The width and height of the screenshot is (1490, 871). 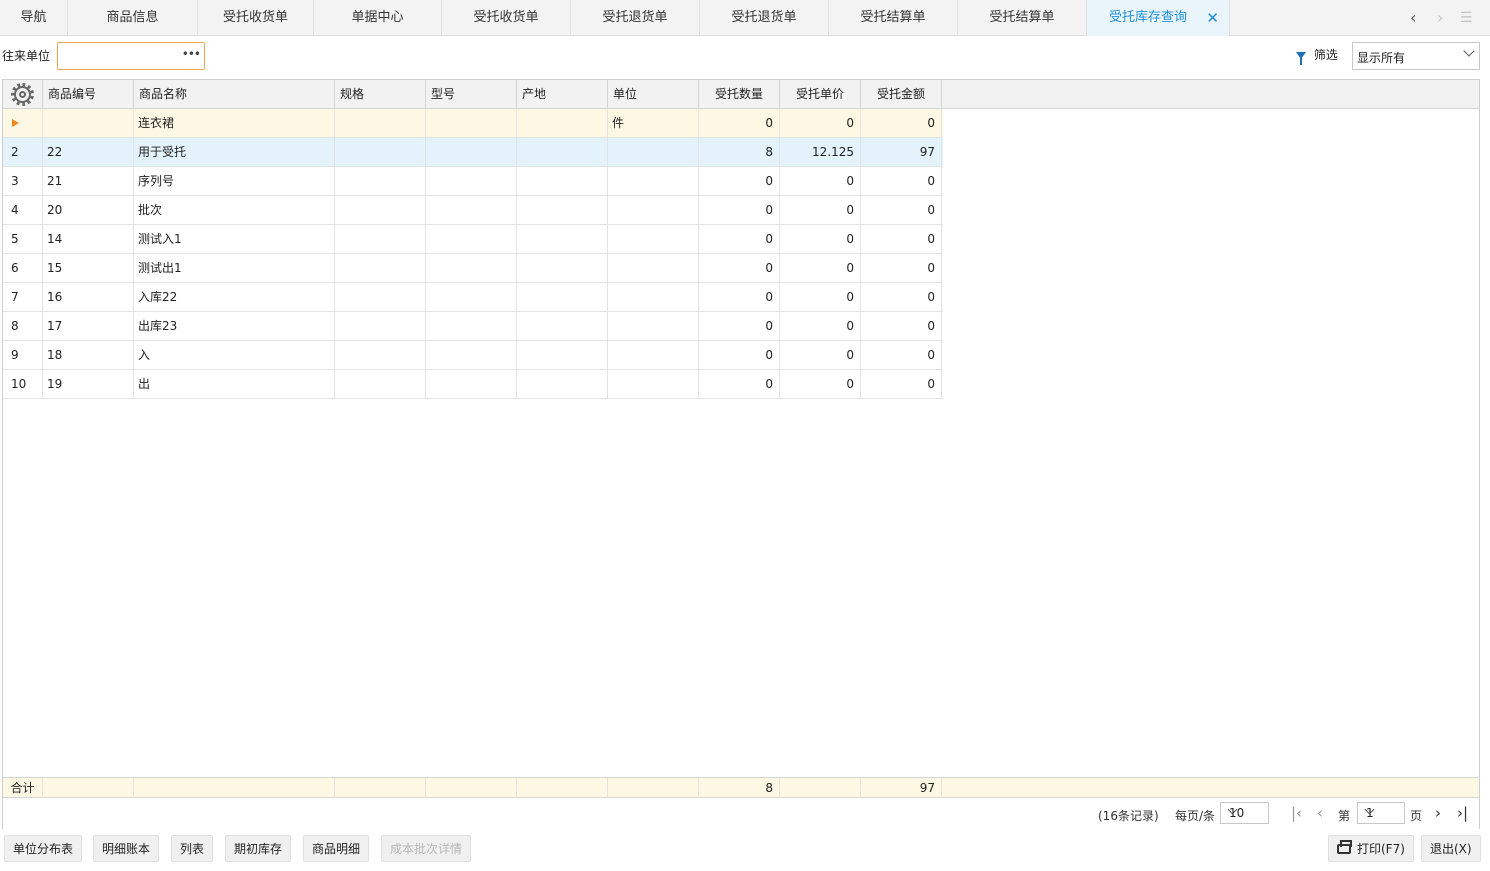 What do you see at coordinates (473, 326) in the screenshot?
I see `table-row: 8 17 出库23 0 0 0` at bounding box center [473, 326].